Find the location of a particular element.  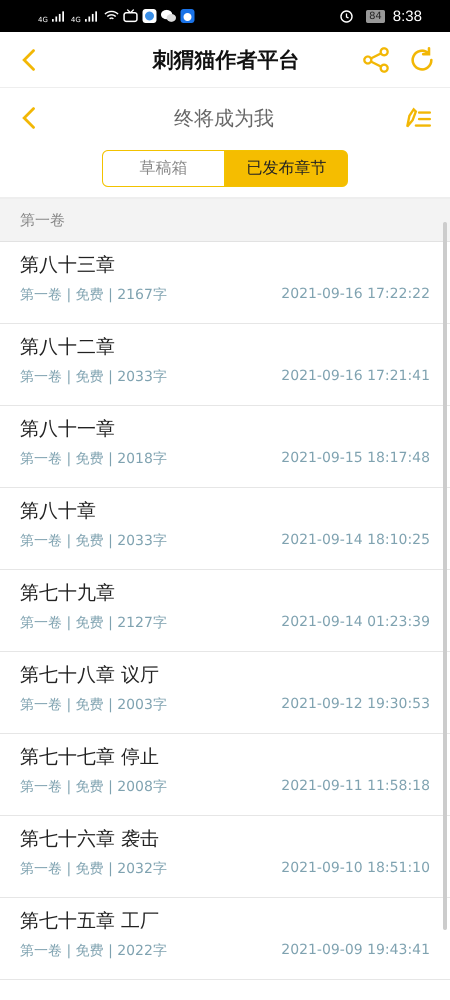

publish-time: 2021-09-14 18:10:25 is located at coordinates (355, 541).